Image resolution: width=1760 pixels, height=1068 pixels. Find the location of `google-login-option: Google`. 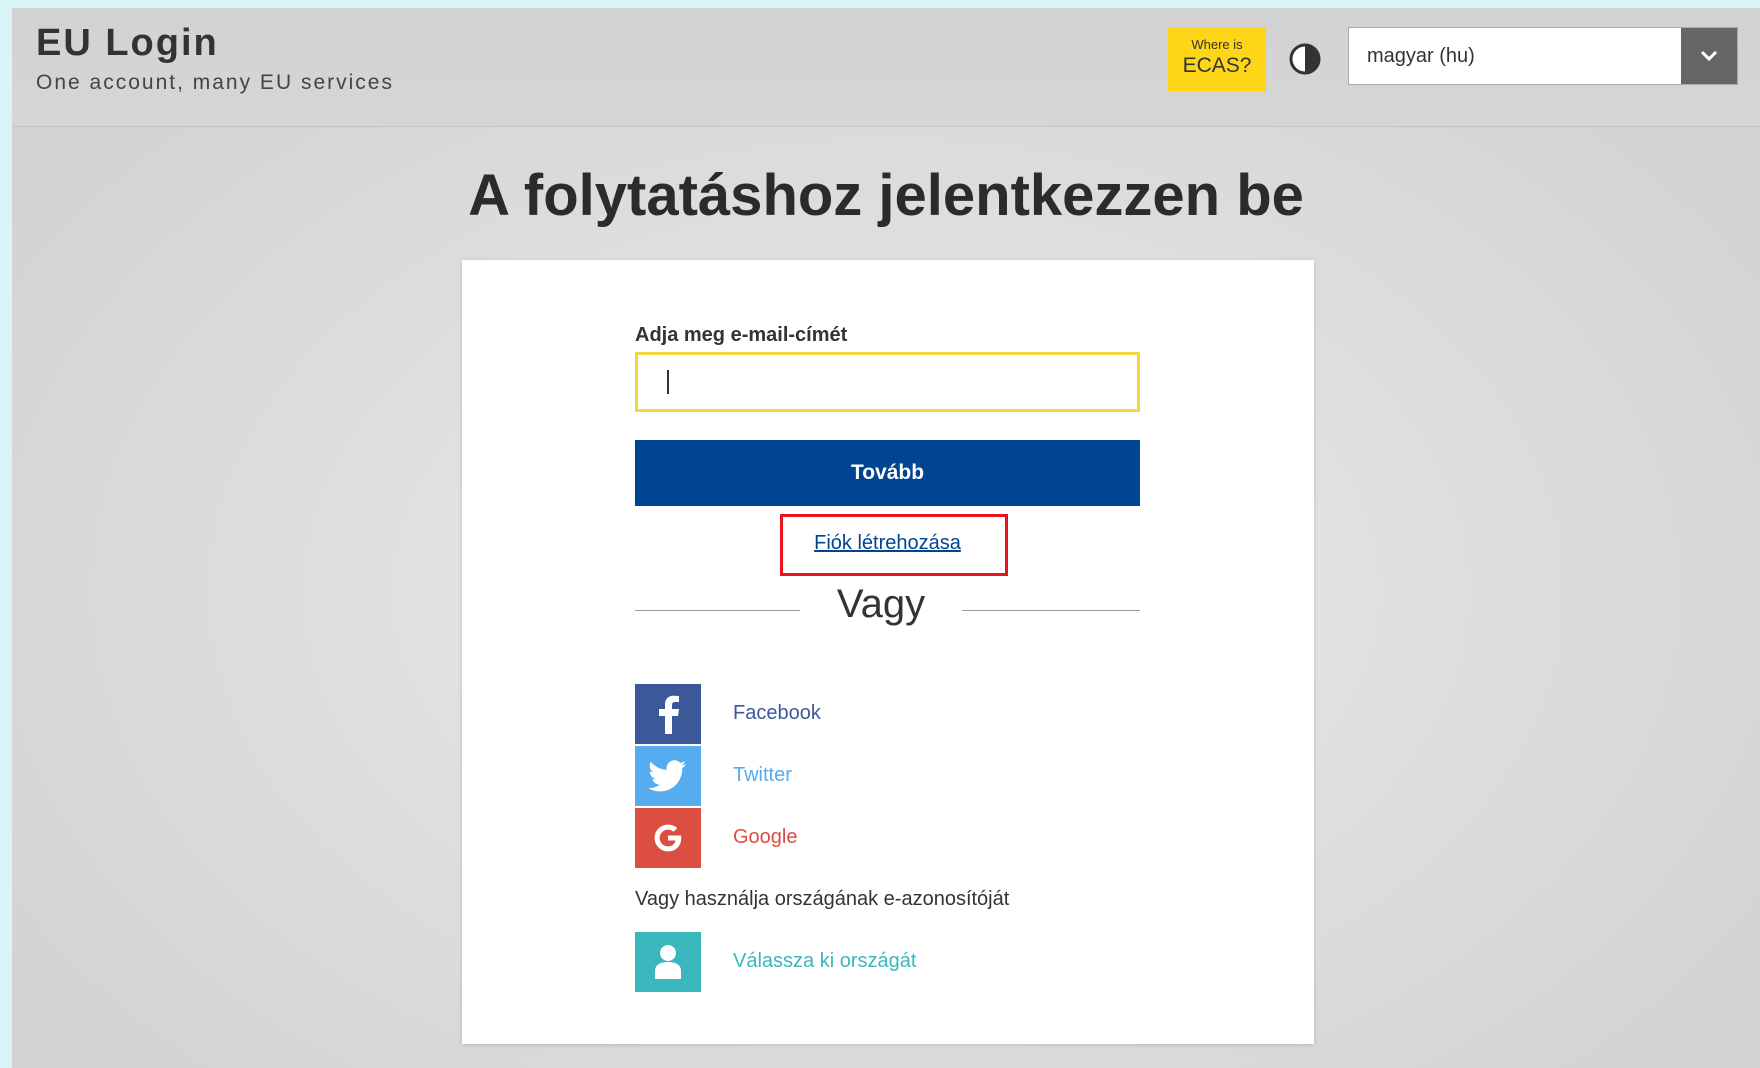

google-login-option: Google is located at coordinates (887, 838).